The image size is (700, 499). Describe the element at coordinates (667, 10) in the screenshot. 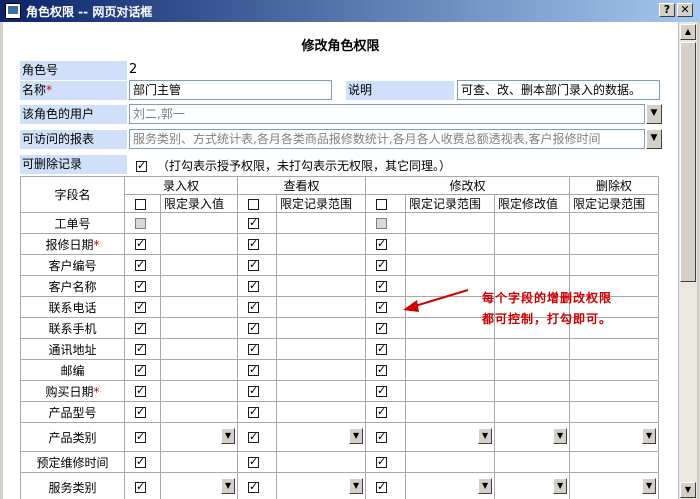

I see `help-button: ?` at that location.